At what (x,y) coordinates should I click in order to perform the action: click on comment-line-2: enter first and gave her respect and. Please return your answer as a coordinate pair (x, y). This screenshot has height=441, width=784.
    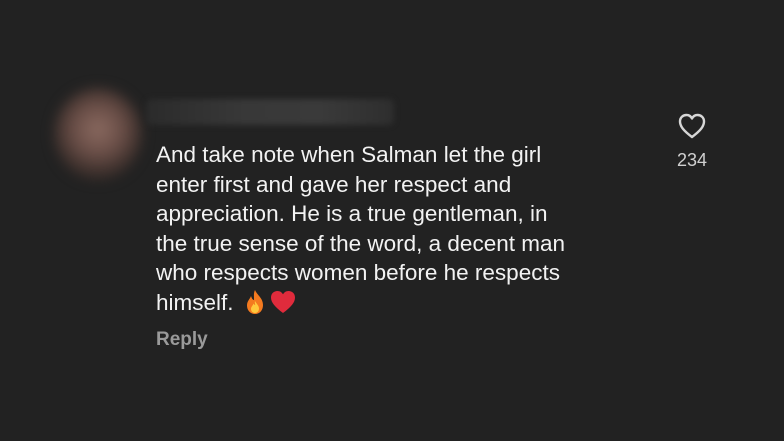
    Looking at the image, I should click on (334, 184).